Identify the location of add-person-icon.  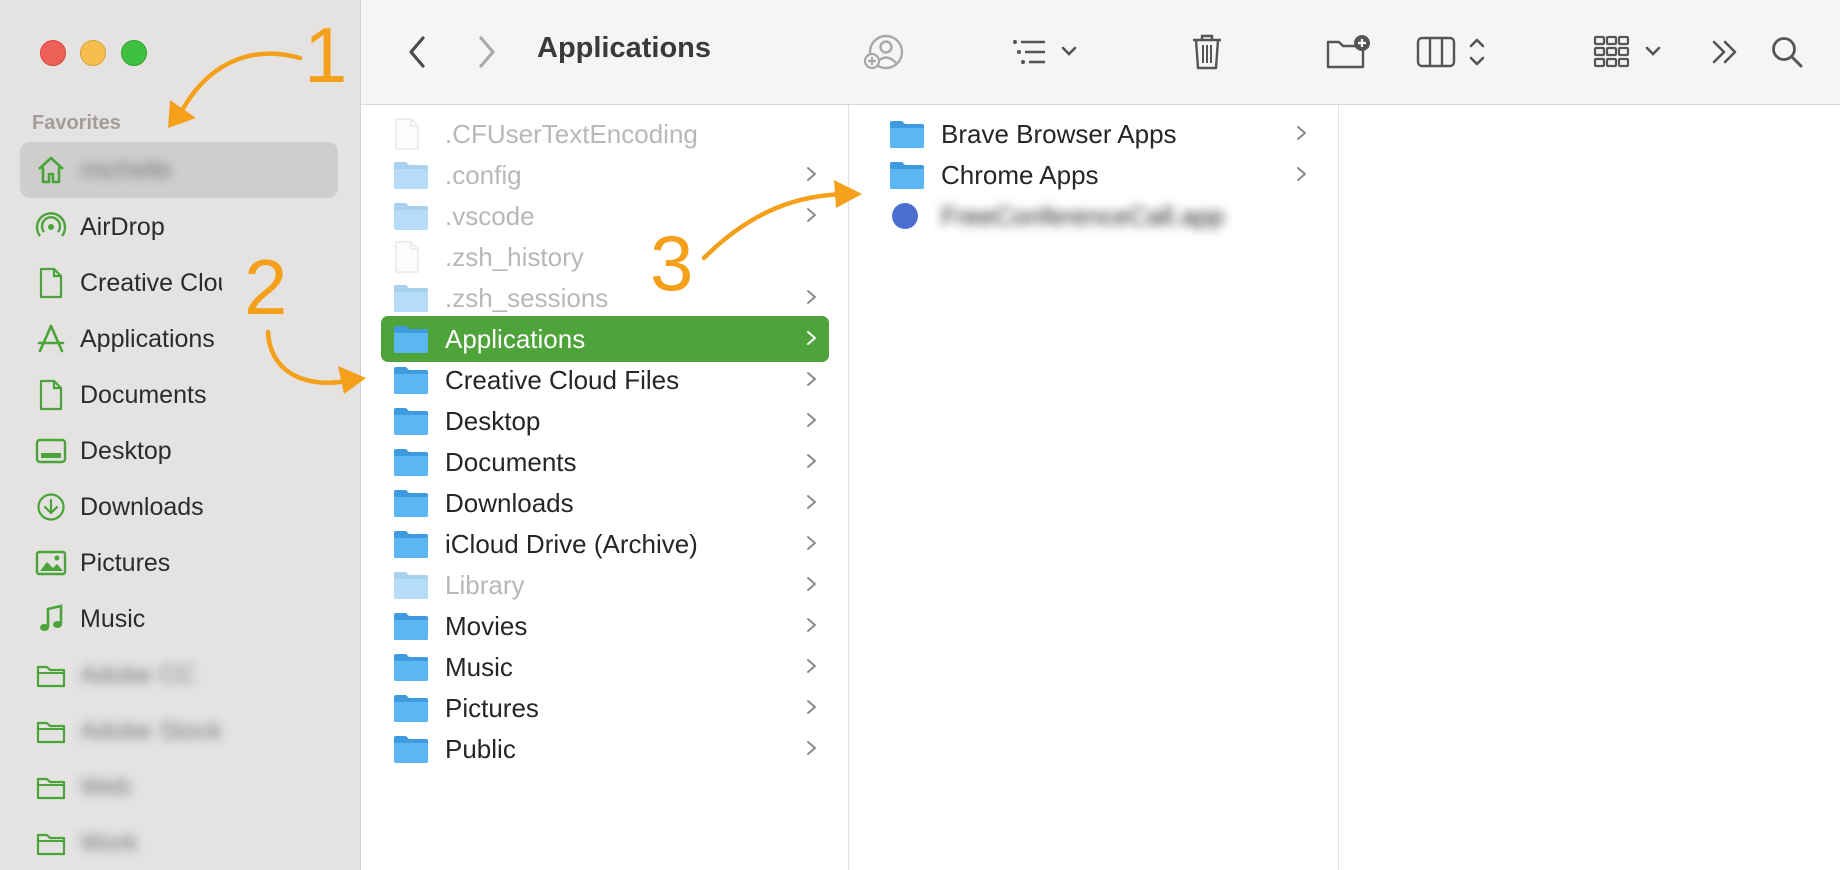
(883, 52).